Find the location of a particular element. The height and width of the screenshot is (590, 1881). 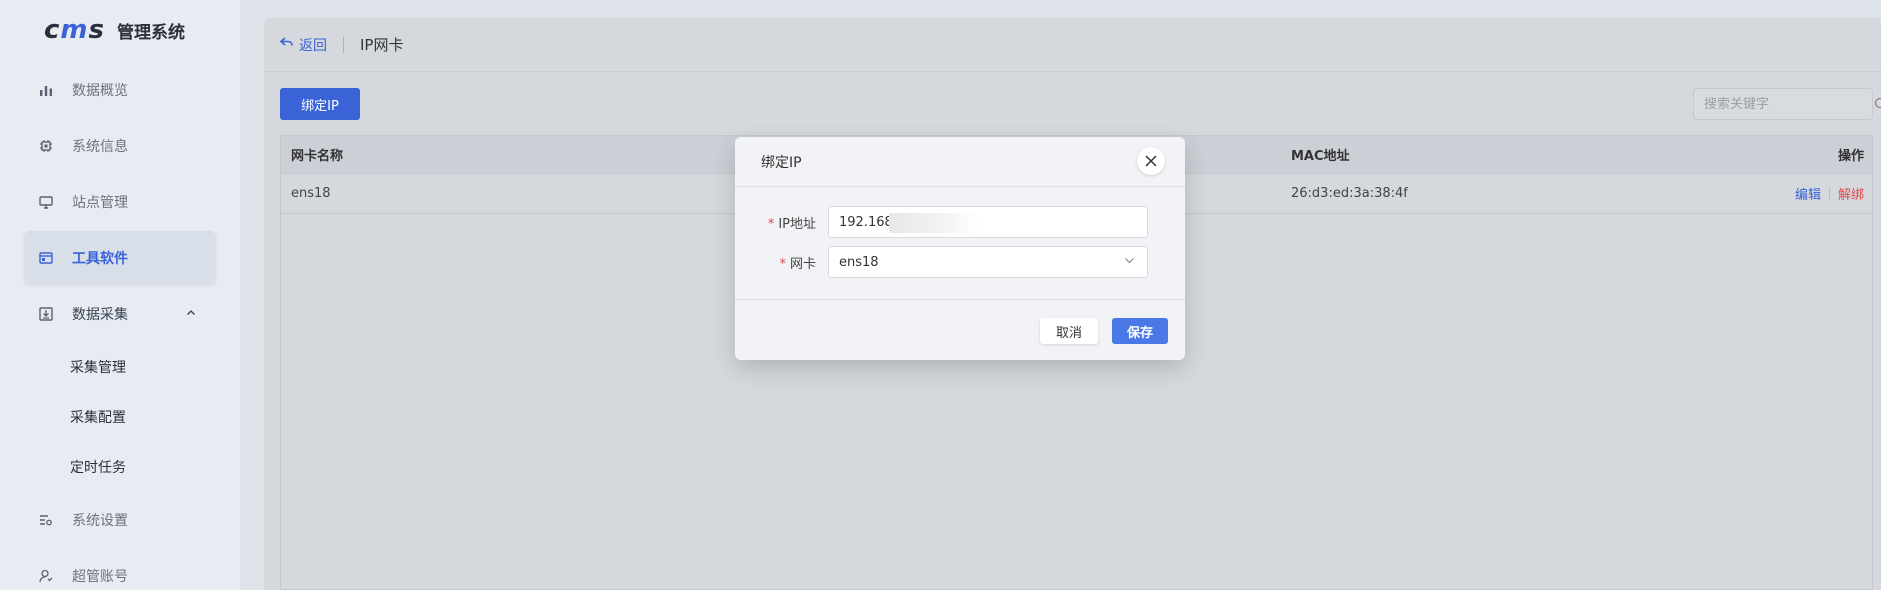

dialog-header: 绑定IP is located at coordinates (960, 162).